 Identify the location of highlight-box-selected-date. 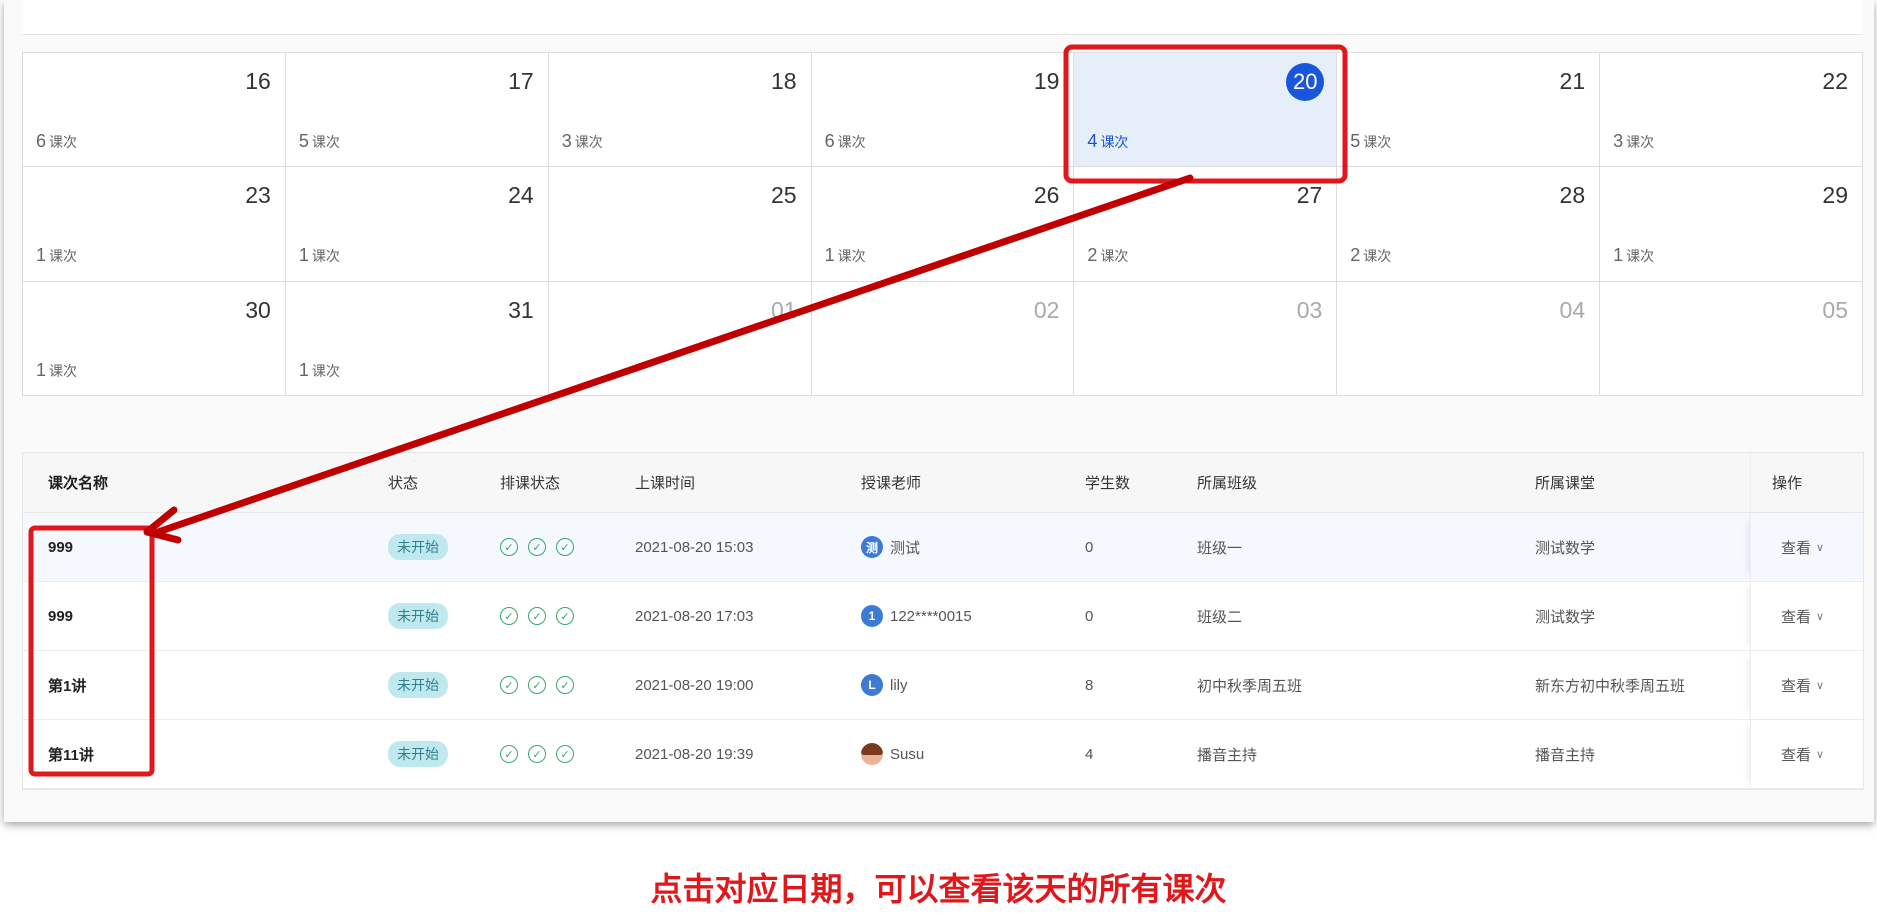
(1205, 114).